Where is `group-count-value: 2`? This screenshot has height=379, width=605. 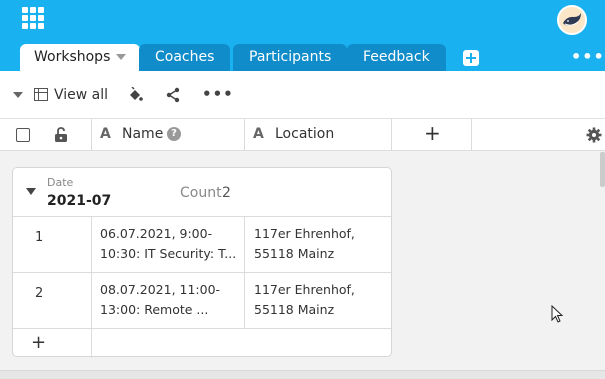 group-count-value: 2 is located at coordinates (226, 193).